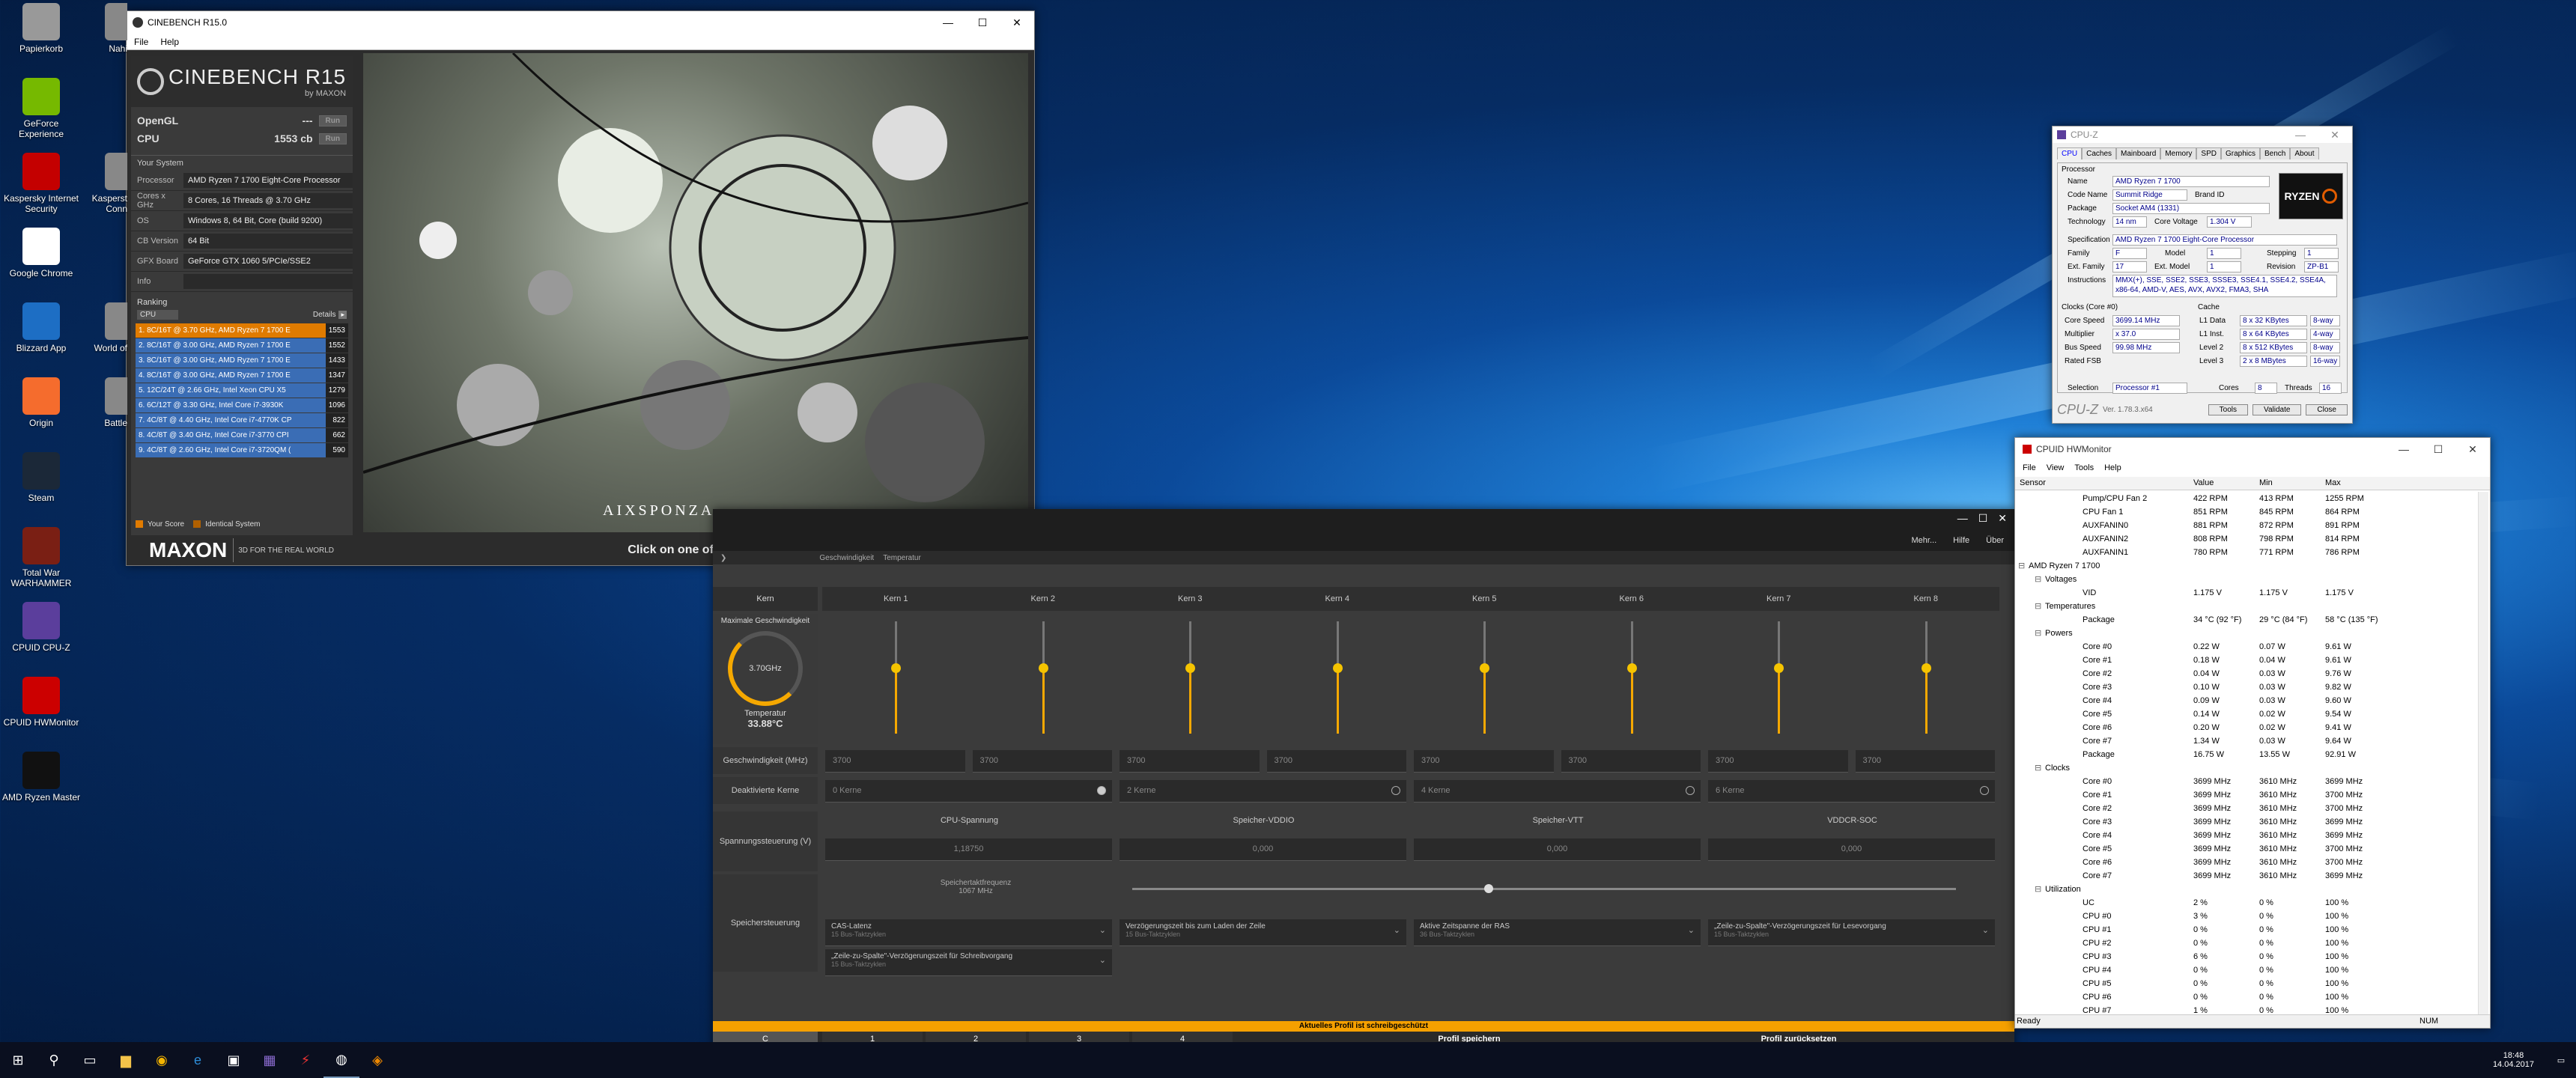 Image resolution: width=2576 pixels, height=1078 pixels. Describe the element at coordinates (2247, 673) in the screenshot. I see `sensor-row: Core #2 0.04 W 0.03 W 9.76 W` at that location.